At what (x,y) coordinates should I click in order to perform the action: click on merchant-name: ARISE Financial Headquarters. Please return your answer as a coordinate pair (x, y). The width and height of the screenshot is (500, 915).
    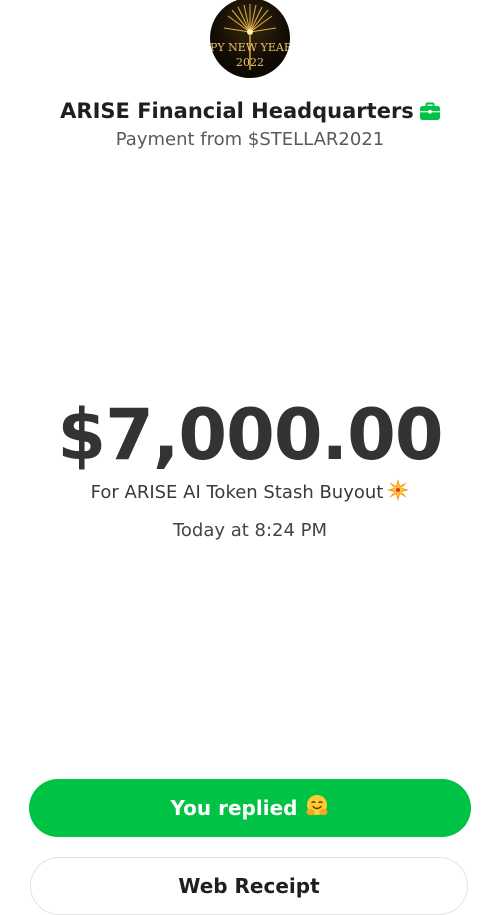
    Looking at the image, I should click on (237, 111).